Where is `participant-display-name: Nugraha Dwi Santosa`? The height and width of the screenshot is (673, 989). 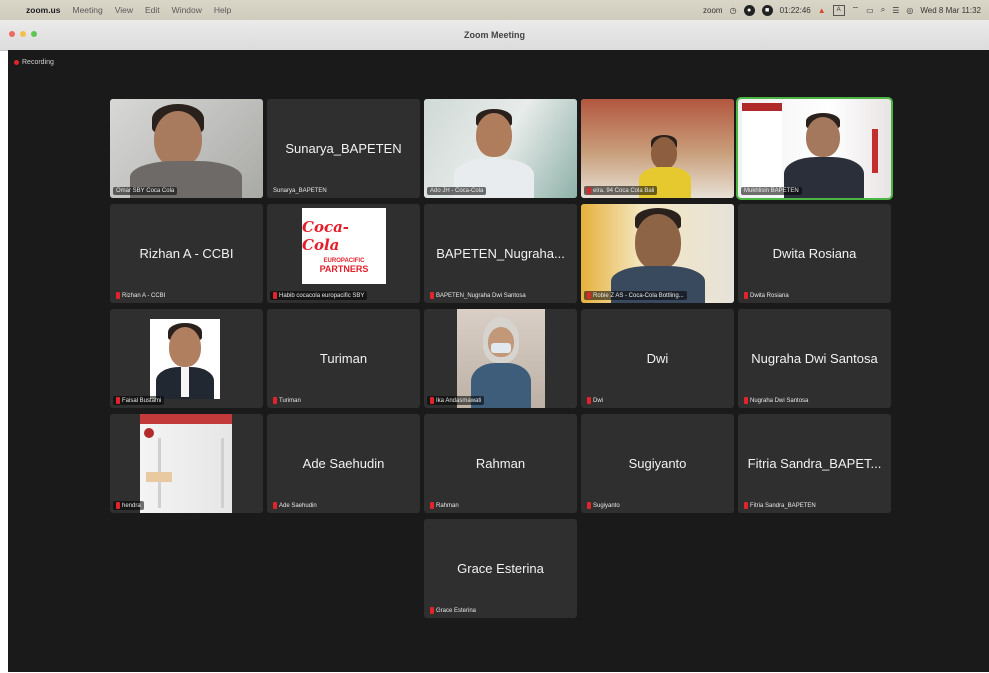
participant-display-name: Nugraha Dwi Santosa is located at coordinates (814, 358).